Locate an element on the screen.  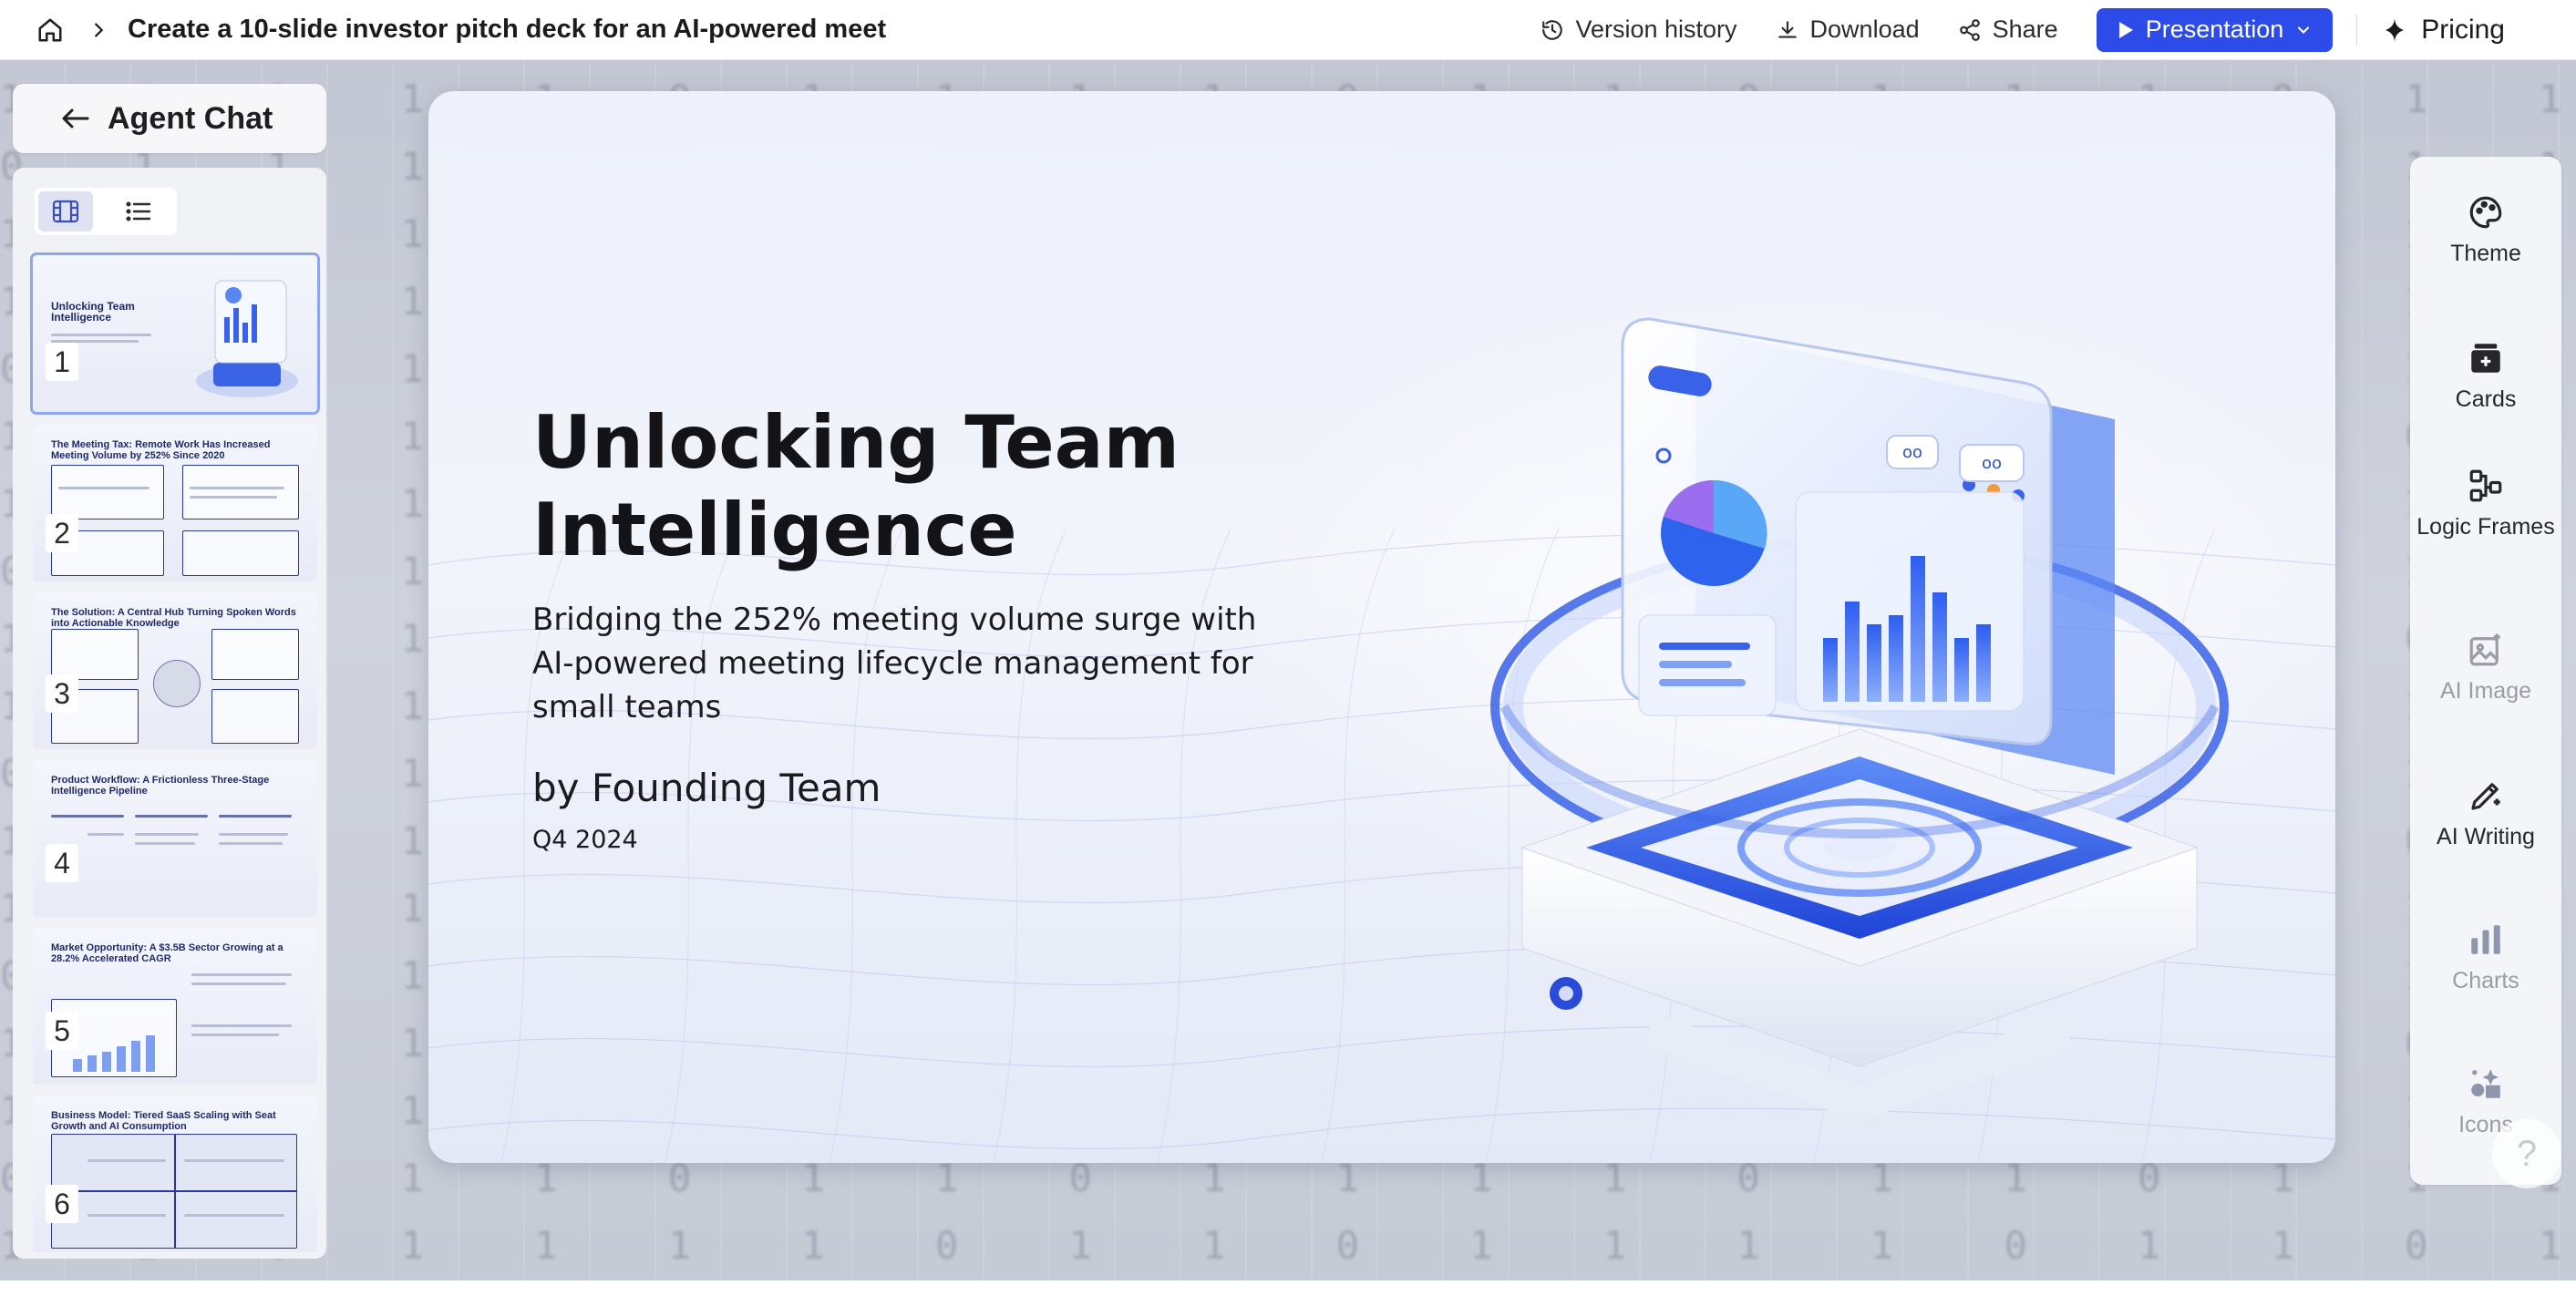
hero-illustration-thumb is located at coordinates (247, 338).